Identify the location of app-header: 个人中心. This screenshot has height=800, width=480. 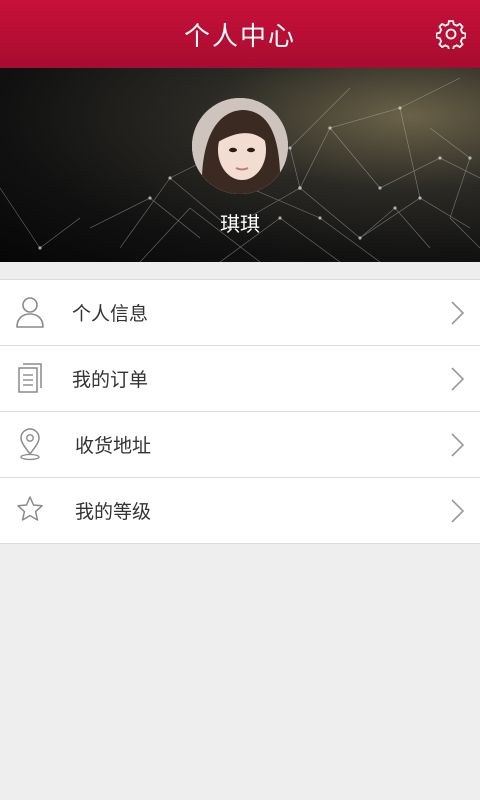
(240, 34).